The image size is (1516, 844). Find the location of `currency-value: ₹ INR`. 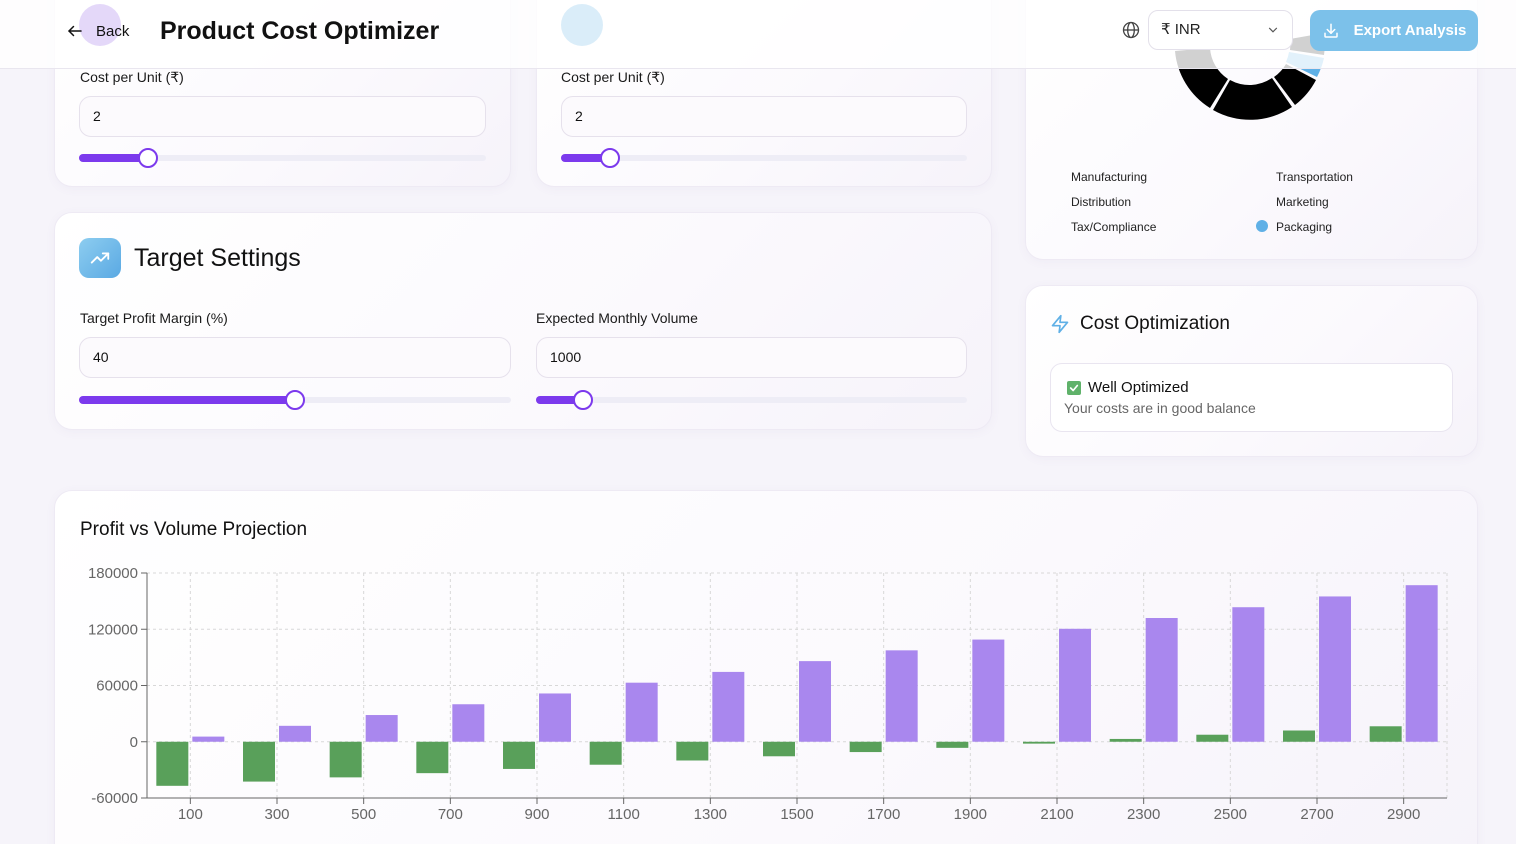

currency-value: ₹ INR is located at coordinates (1181, 29).